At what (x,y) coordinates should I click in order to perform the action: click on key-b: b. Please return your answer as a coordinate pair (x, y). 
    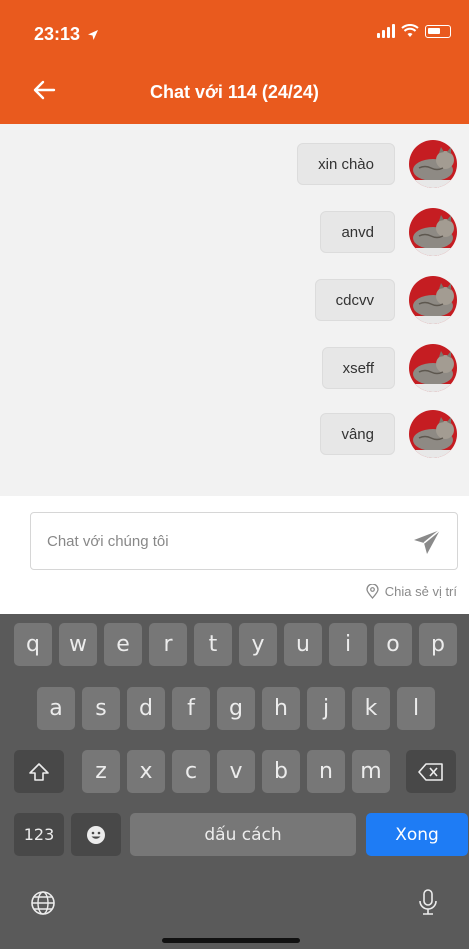
    Looking at the image, I should click on (281, 771).